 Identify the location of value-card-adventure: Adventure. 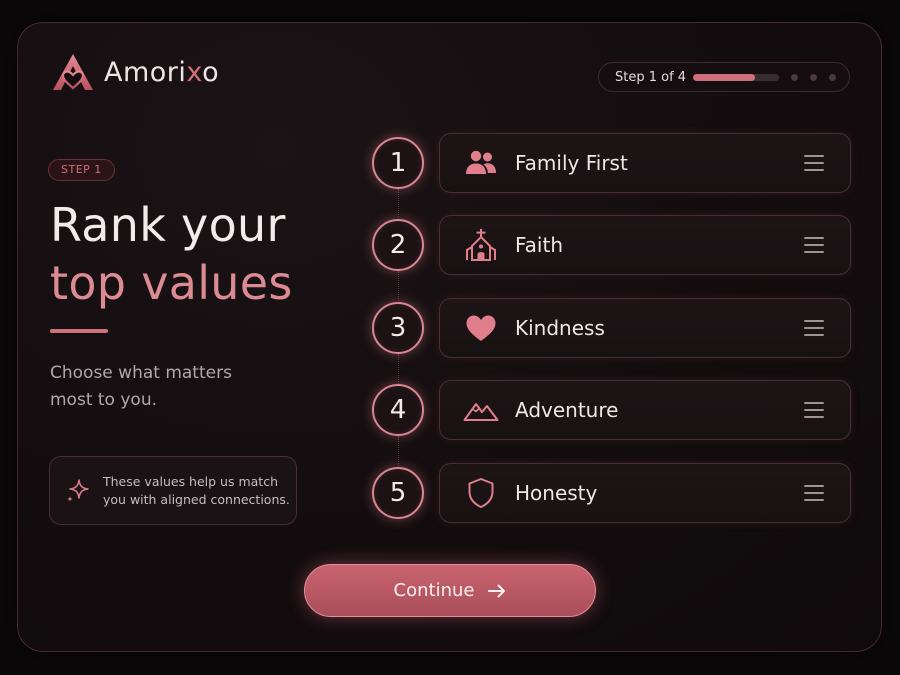
(645, 410).